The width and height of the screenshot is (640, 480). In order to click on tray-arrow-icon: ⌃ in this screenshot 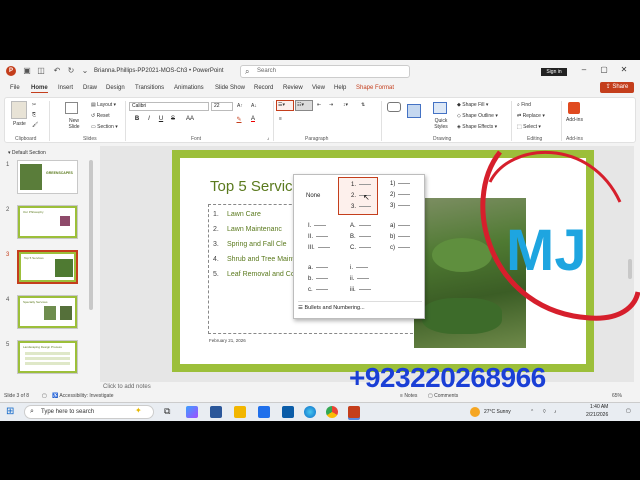, I will do `click(532, 412)`.